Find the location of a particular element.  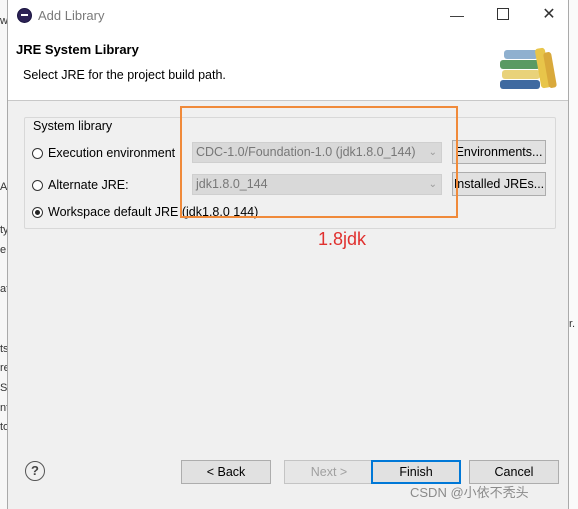

minimize-button: — is located at coordinates (457, 15).